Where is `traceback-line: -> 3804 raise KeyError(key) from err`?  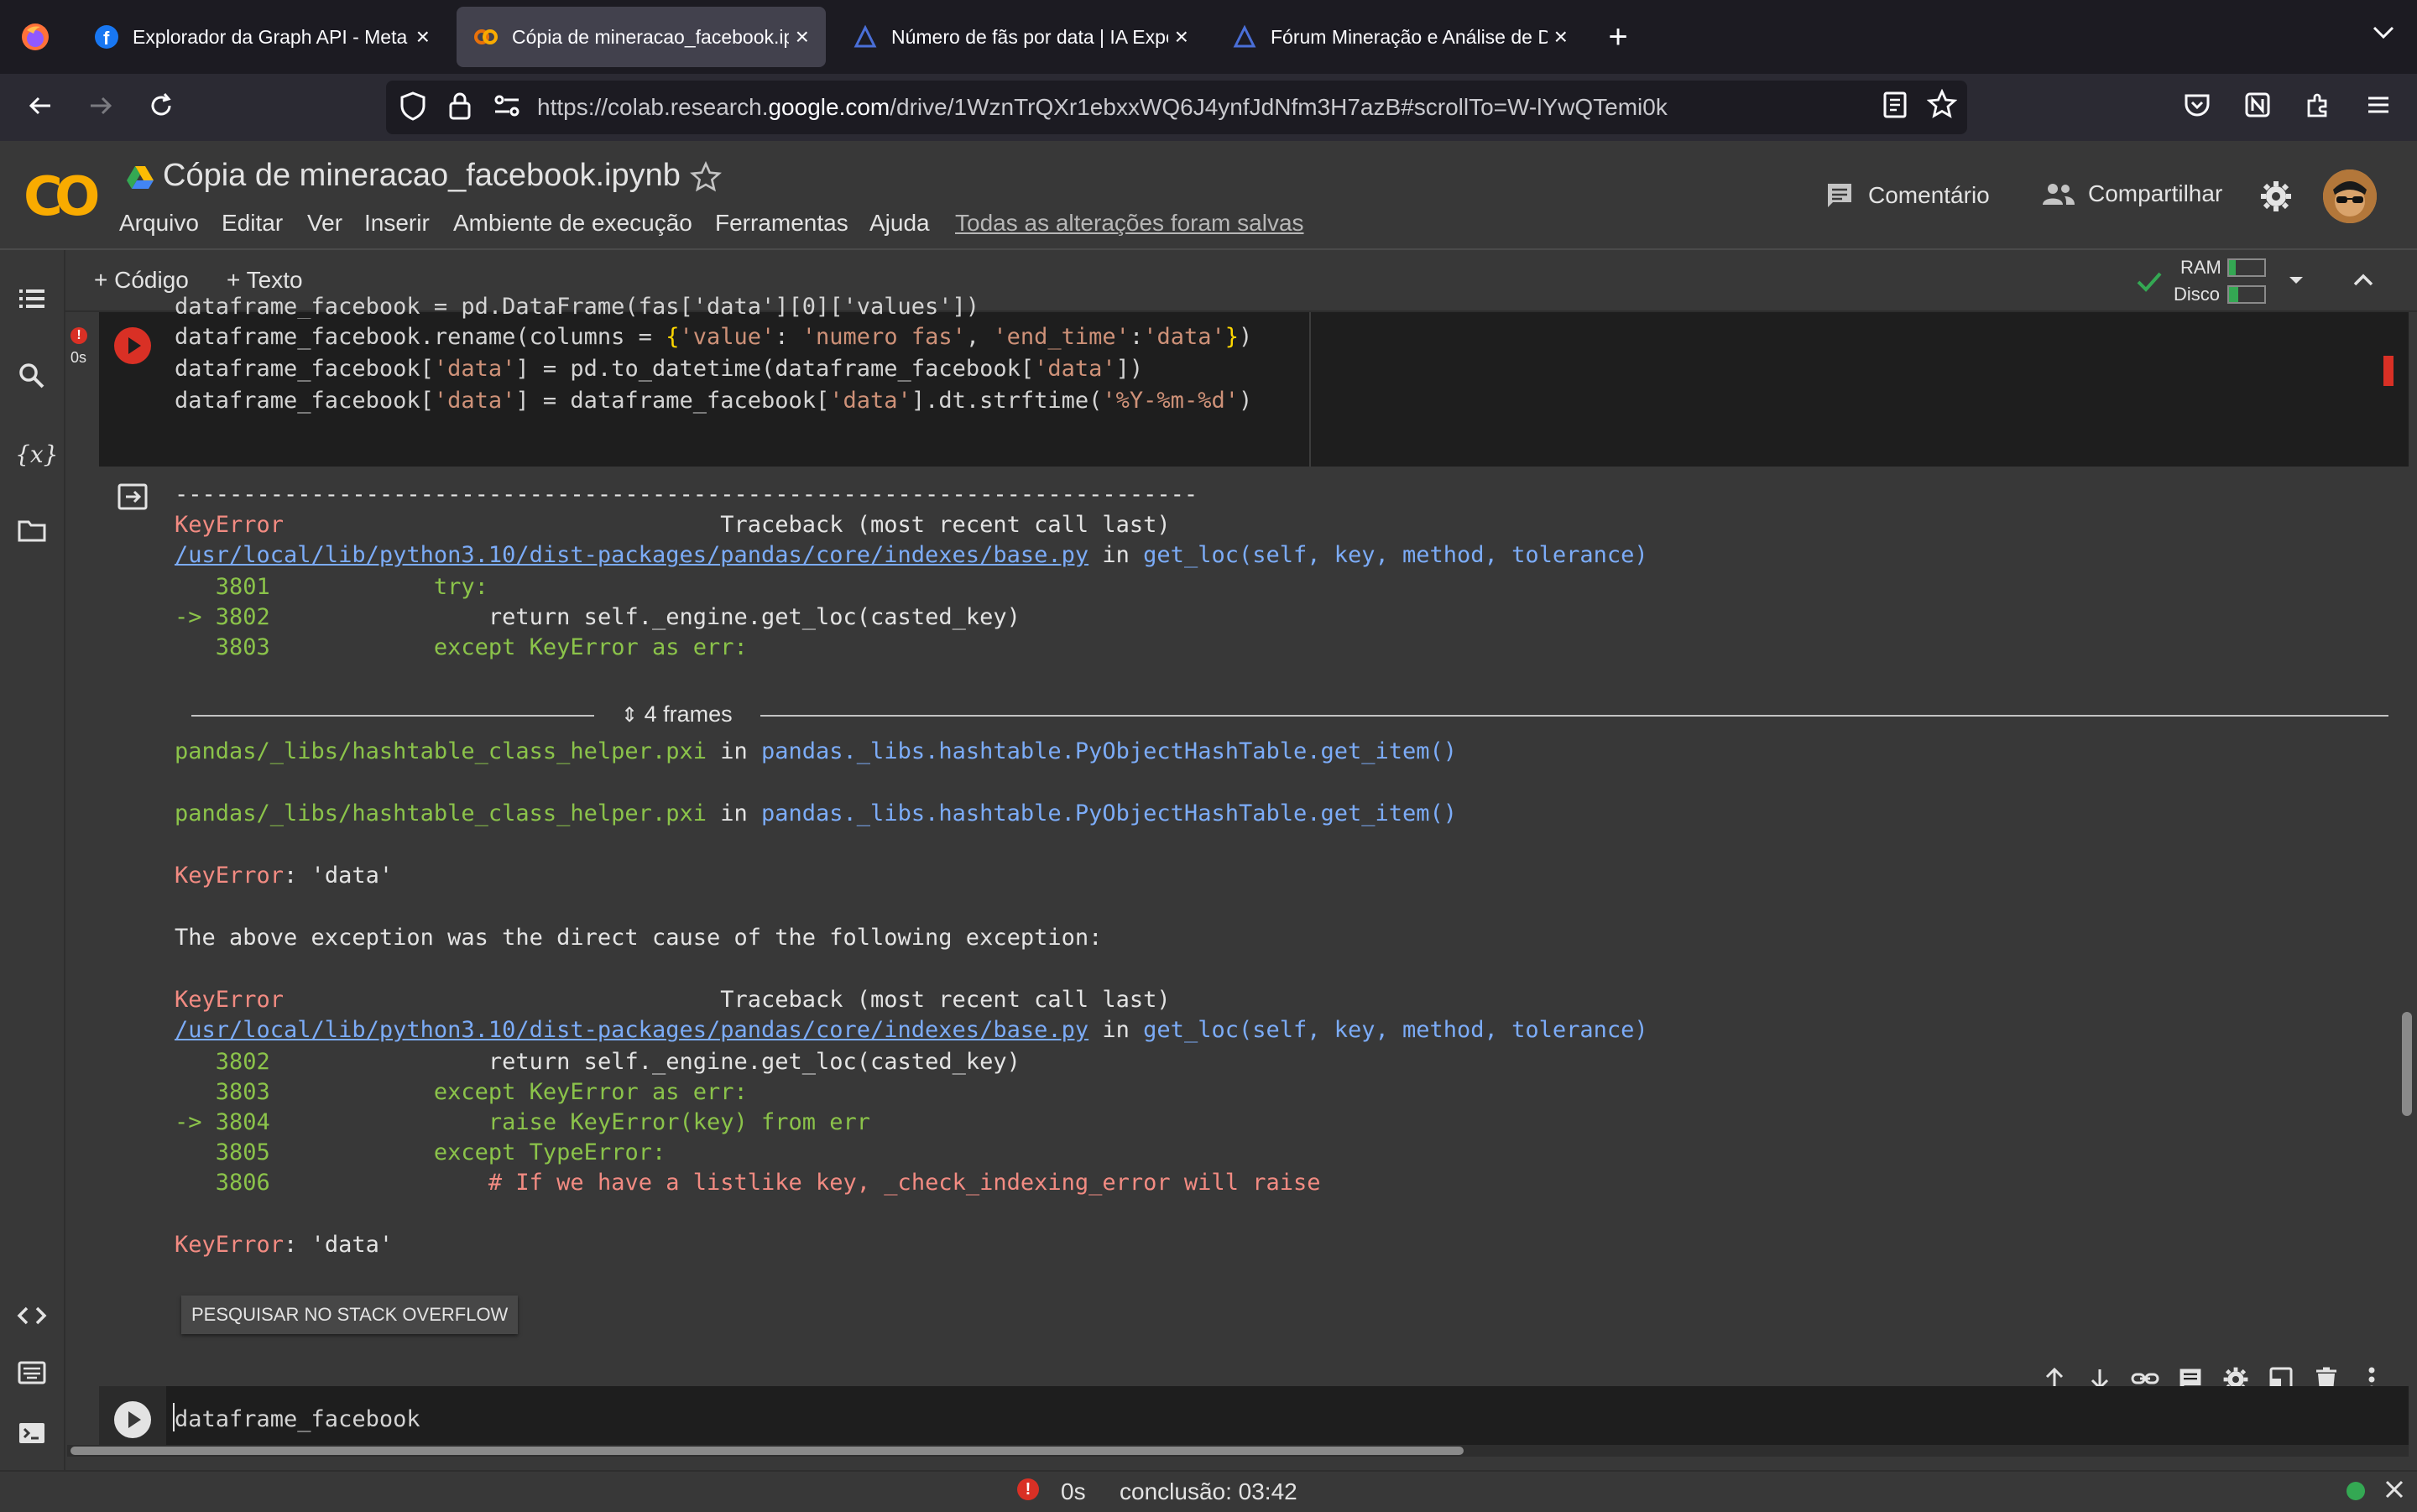 traceback-line: -> 3804 raise KeyError(key) from err is located at coordinates (523, 1122).